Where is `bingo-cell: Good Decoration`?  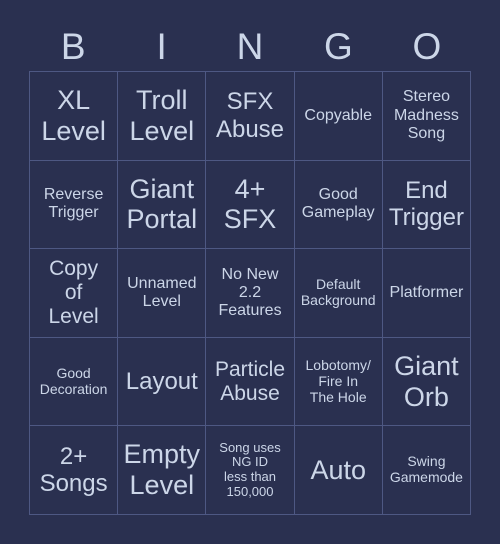 bingo-cell: Good Decoration is located at coordinates (74, 382).